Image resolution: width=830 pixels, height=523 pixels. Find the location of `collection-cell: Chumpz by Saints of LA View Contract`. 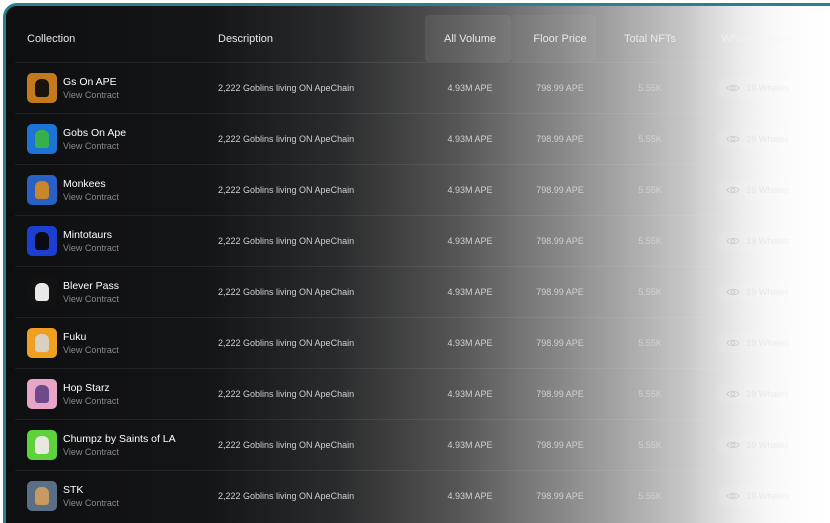

collection-cell: Chumpz by Saints of LA View Contract is located at coordinates (116, 445).